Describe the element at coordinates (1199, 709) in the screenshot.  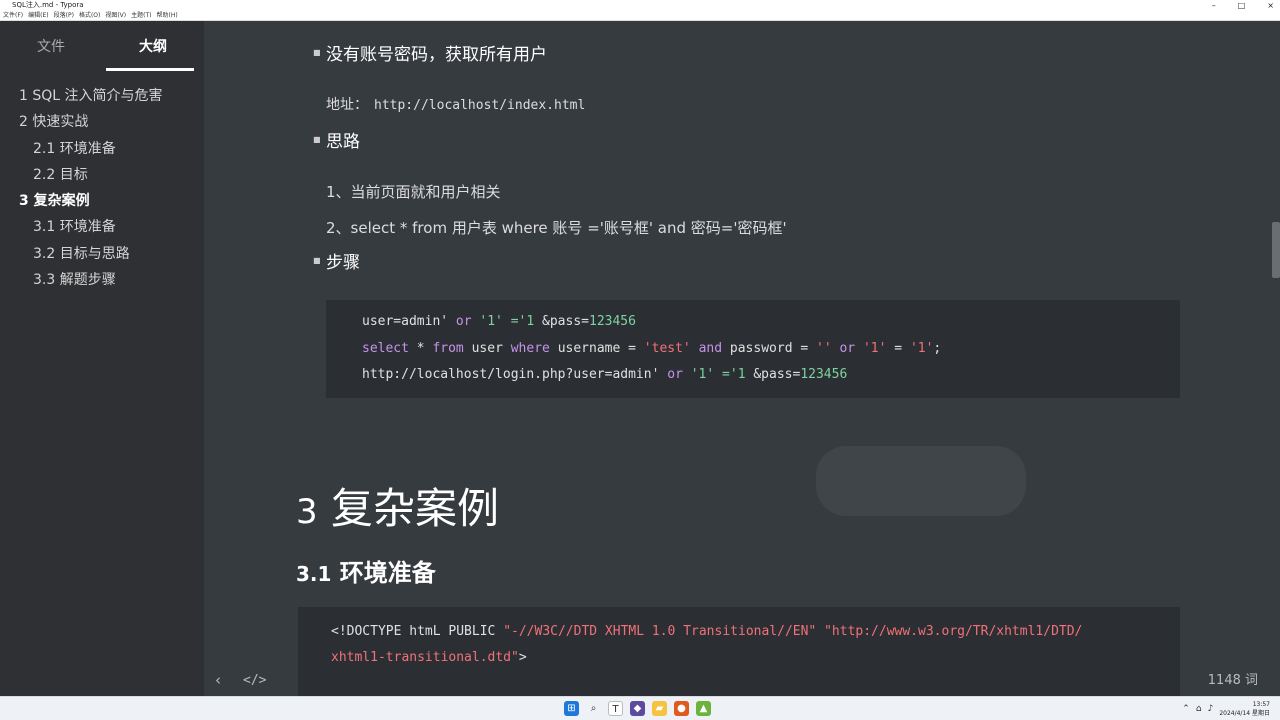
I see `network-icon: ⌂` at that location.